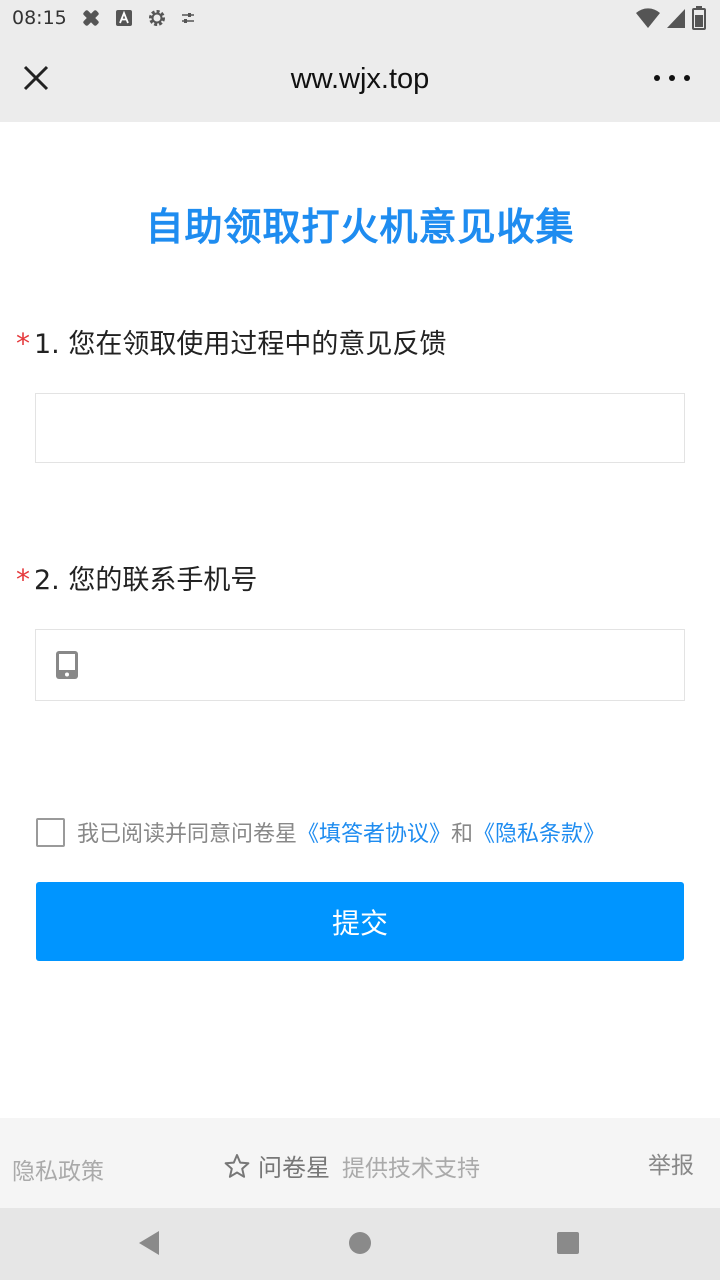 The width and height of the screenshot is (720, 1280). Describe the element at coordinates (187, 834) in the screenshot. I see `agreement-text: 我已阅读并同意问卷星` at that location.